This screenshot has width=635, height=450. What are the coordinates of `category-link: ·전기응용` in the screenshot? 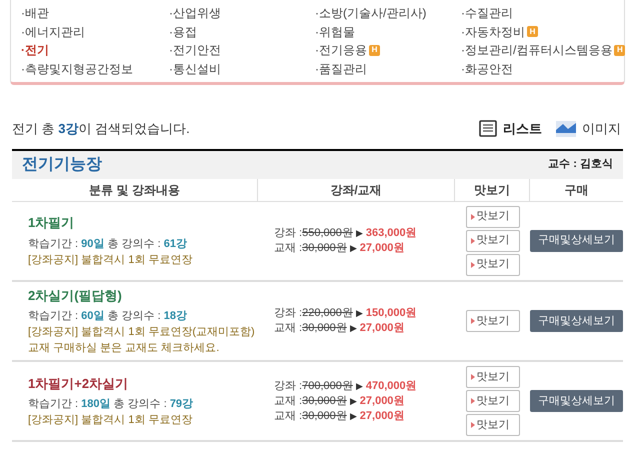 It's located at (341, 50).